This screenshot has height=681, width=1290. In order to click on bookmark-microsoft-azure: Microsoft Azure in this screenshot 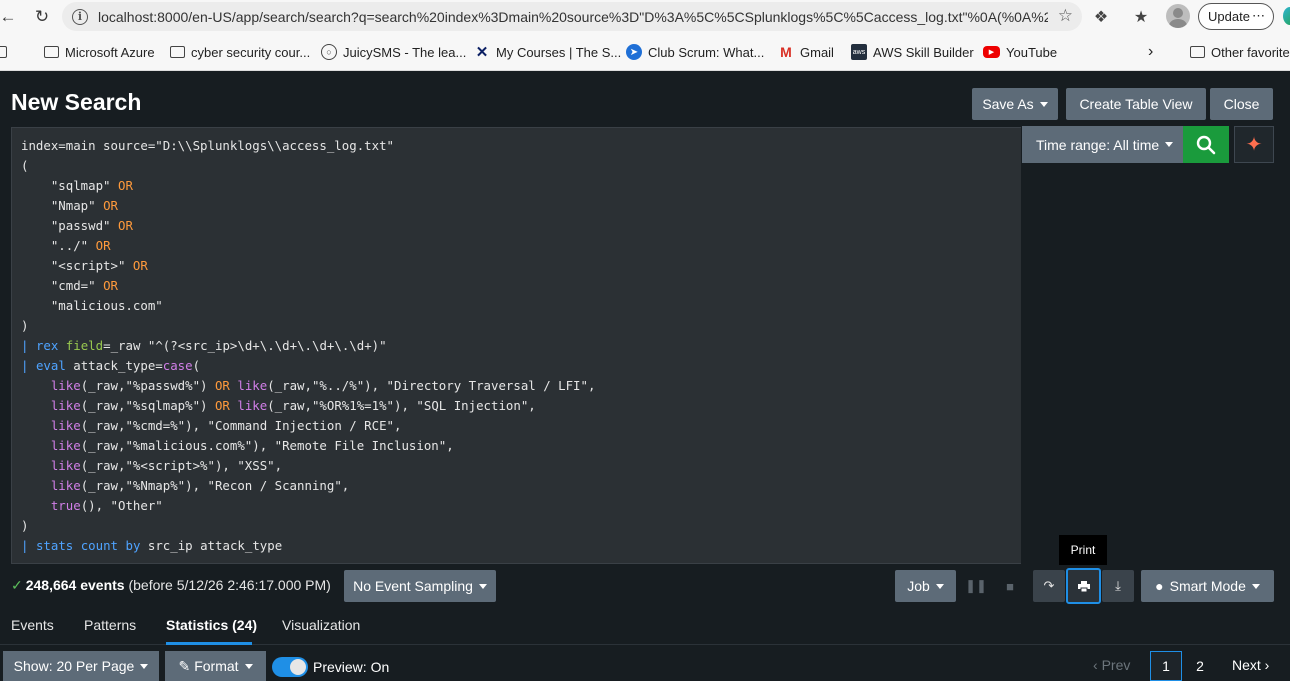, I will do `click(99, 52)`.